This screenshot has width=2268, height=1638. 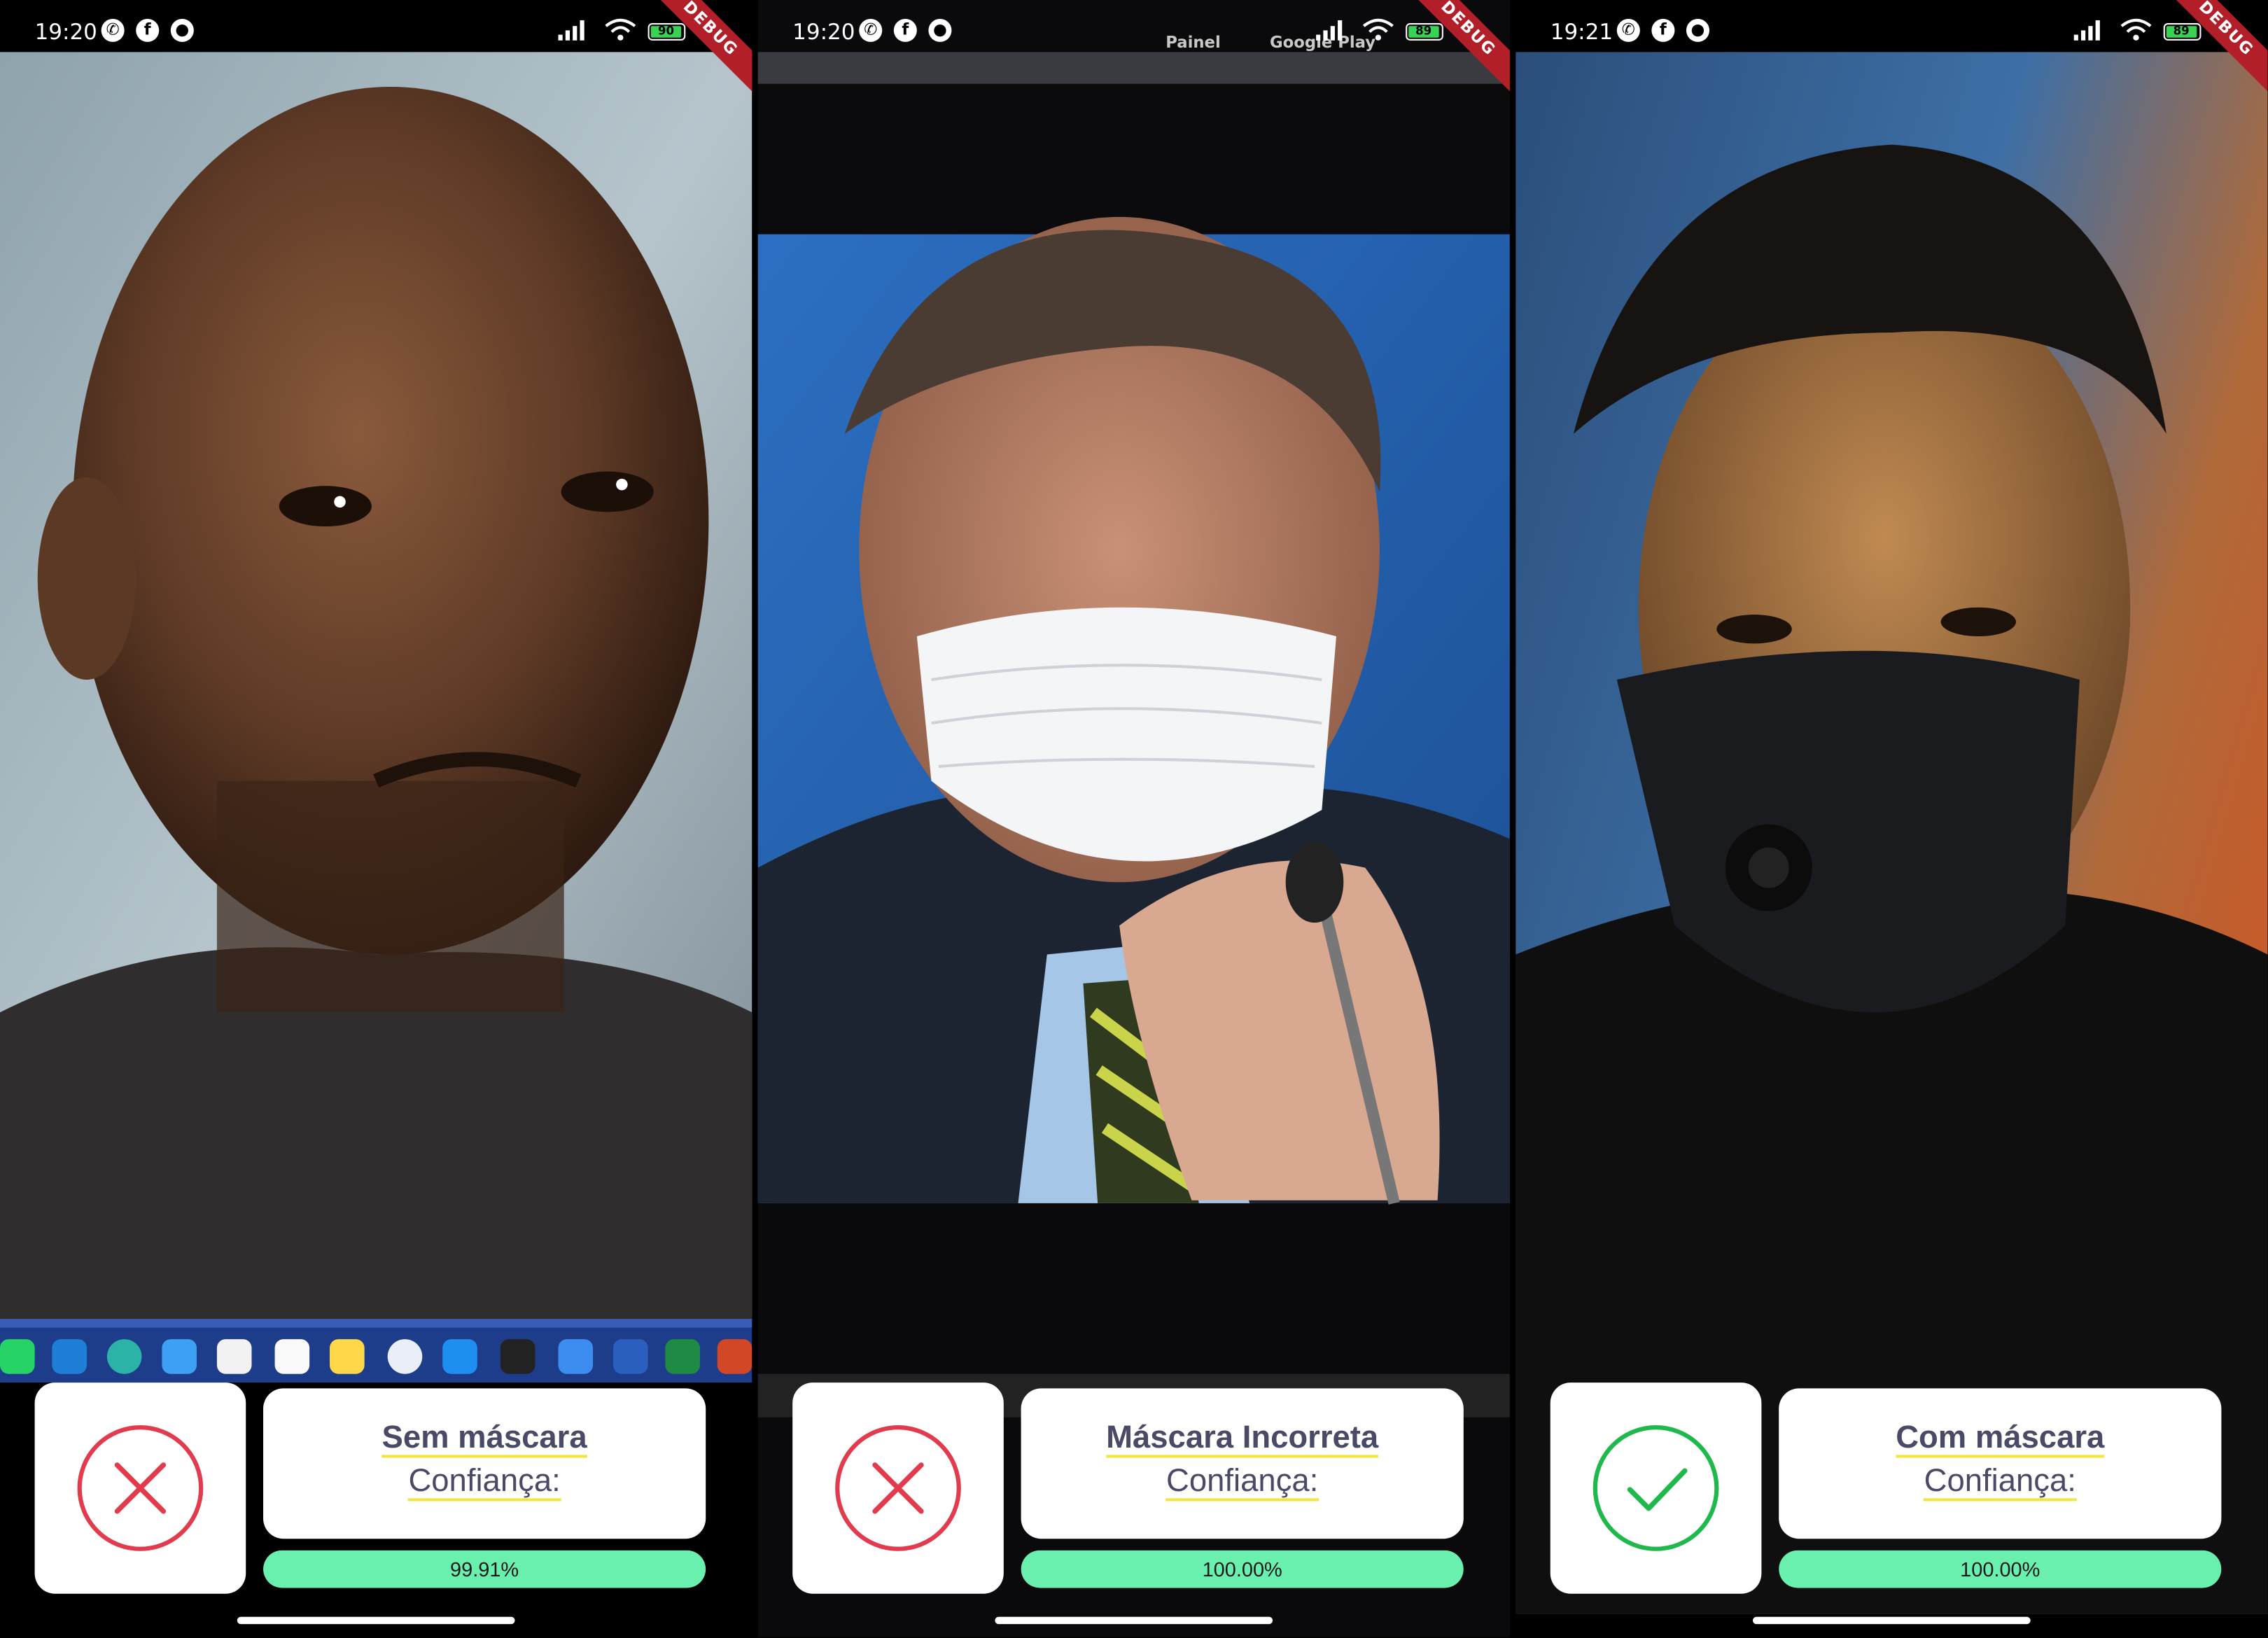 I want to click on result-label-card: Com máscara Confiança:, so click(x=2000, y=1463).